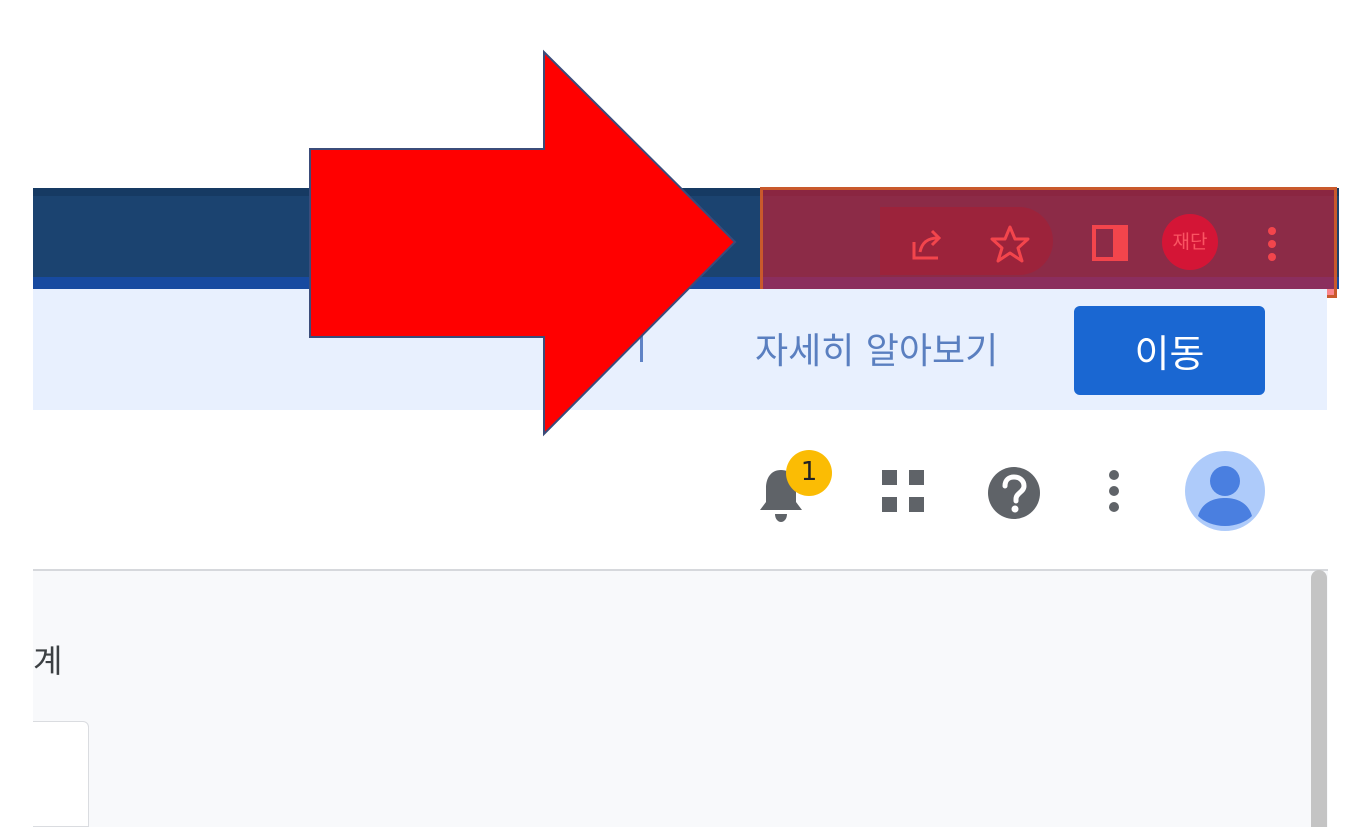 The image size is (1354, 827). I want to click on learn-more-link: 자세히 알아보기, so click(876, 348).